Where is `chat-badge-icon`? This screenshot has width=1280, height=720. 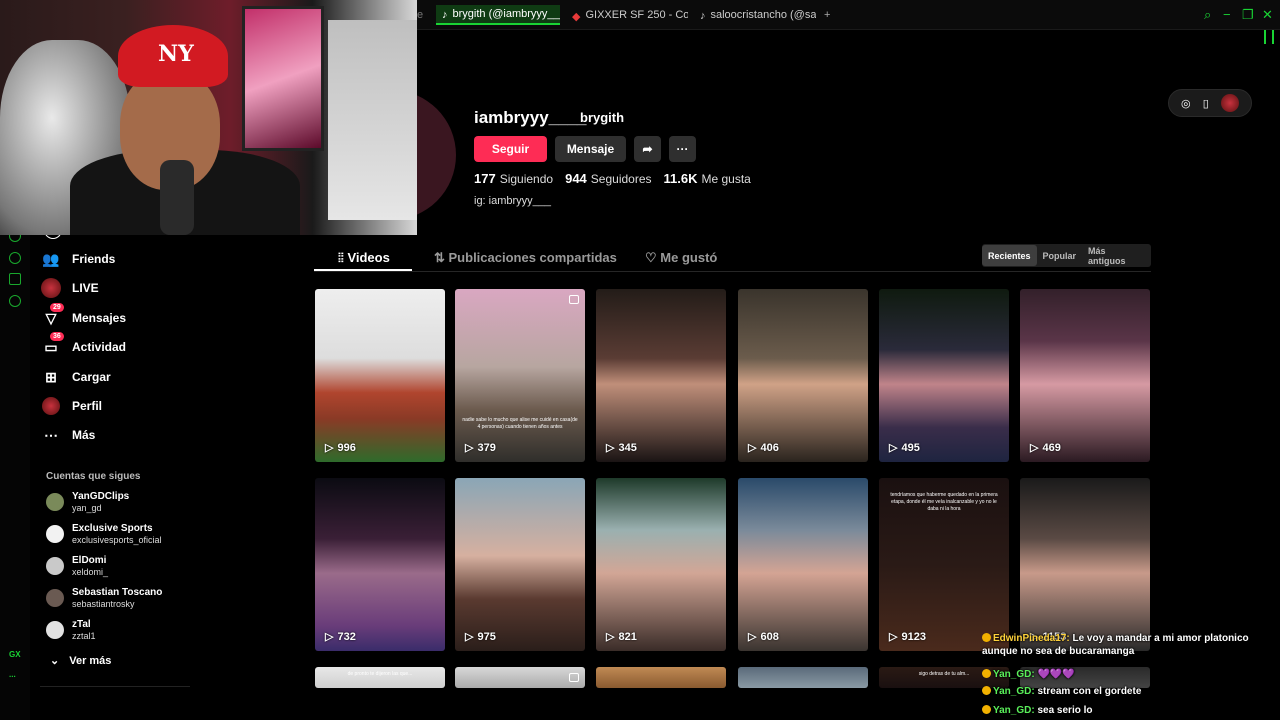 chat-badge-icon is located at coordinates (986, 690).